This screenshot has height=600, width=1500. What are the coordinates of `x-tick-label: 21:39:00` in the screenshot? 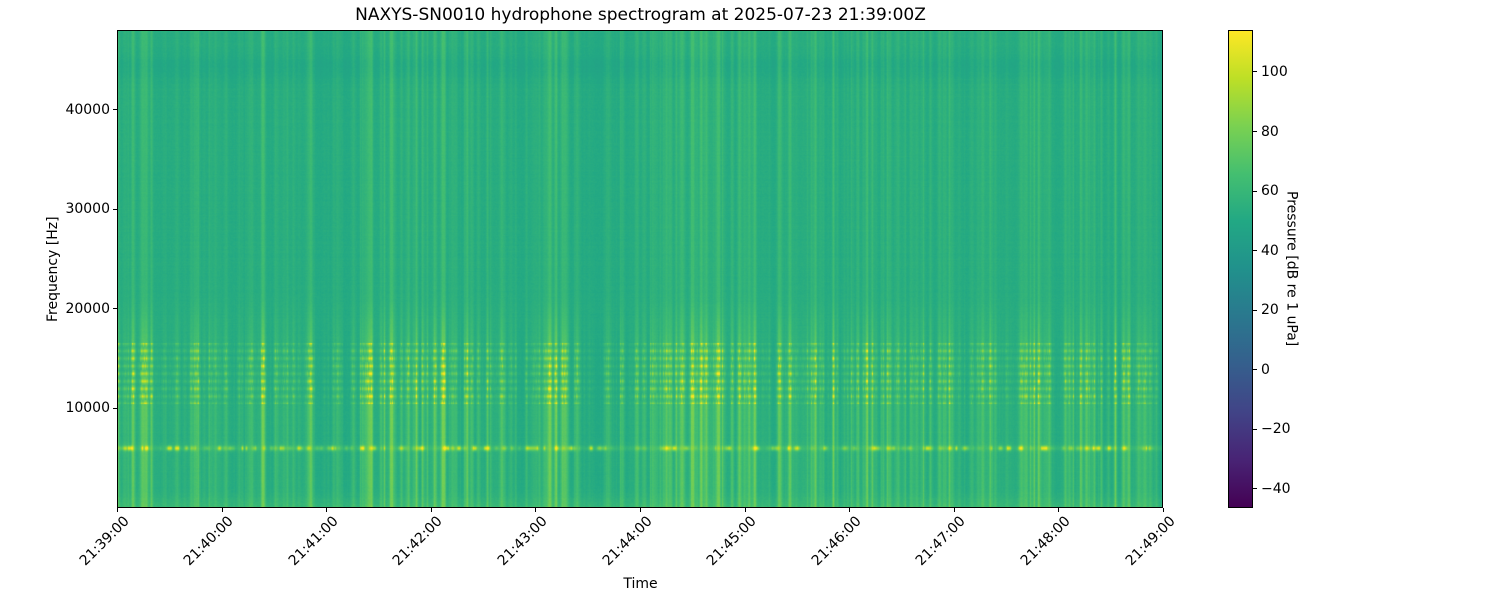 It's located at (104, 541).